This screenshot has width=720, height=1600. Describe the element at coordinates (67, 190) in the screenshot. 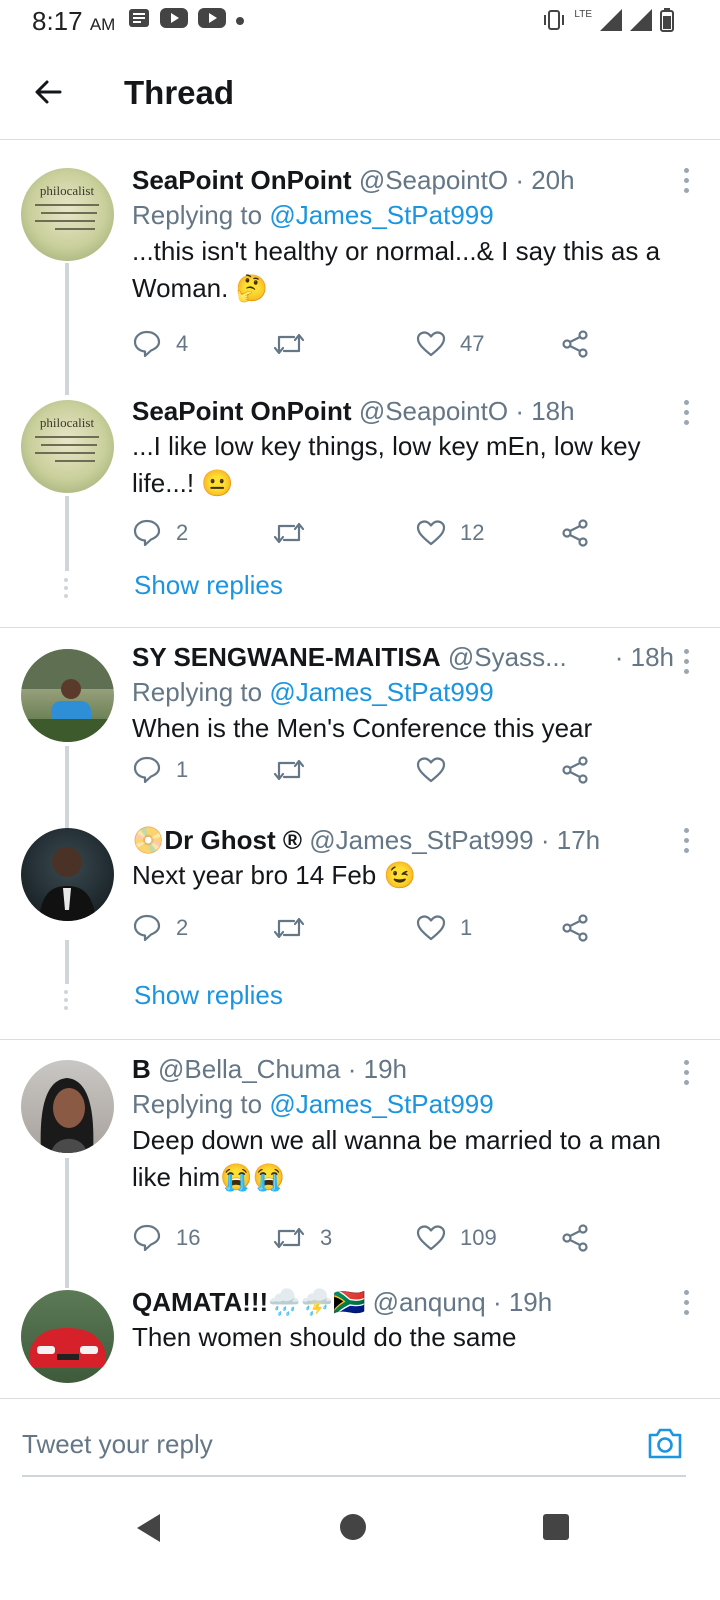

I see `svg-text: philocalist` at that location.